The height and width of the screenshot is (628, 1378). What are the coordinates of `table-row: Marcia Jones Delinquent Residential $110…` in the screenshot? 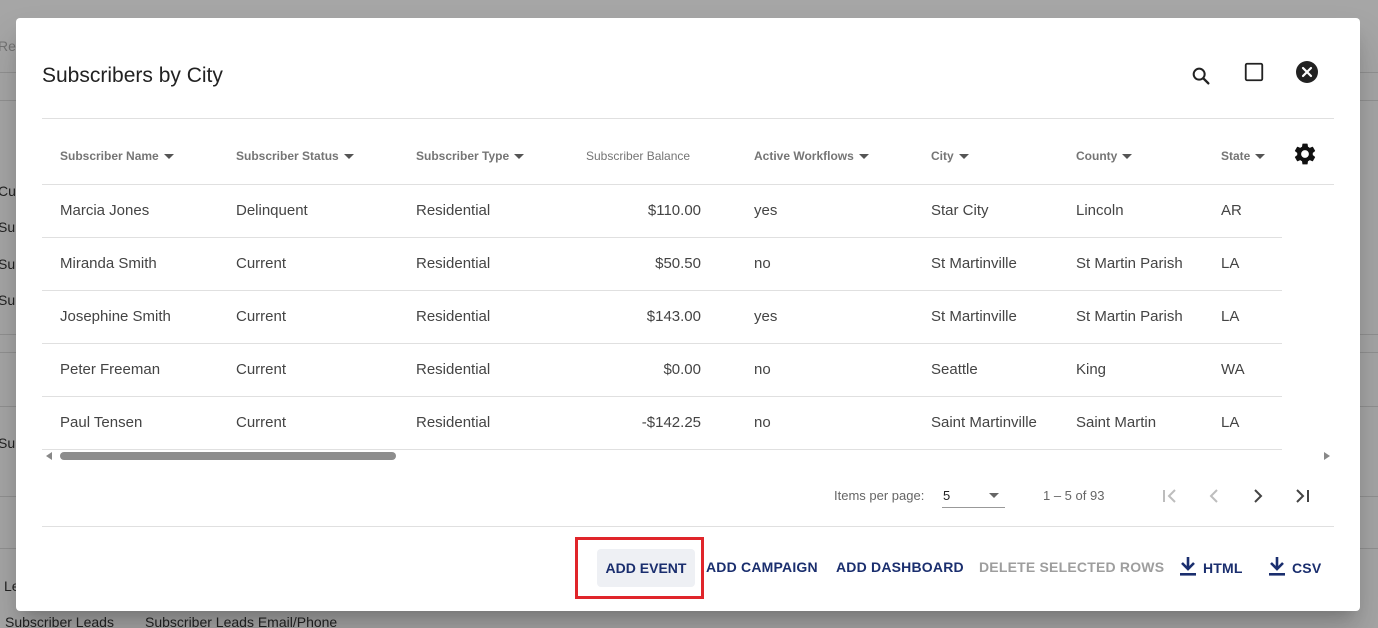 It's located at (662, 211).